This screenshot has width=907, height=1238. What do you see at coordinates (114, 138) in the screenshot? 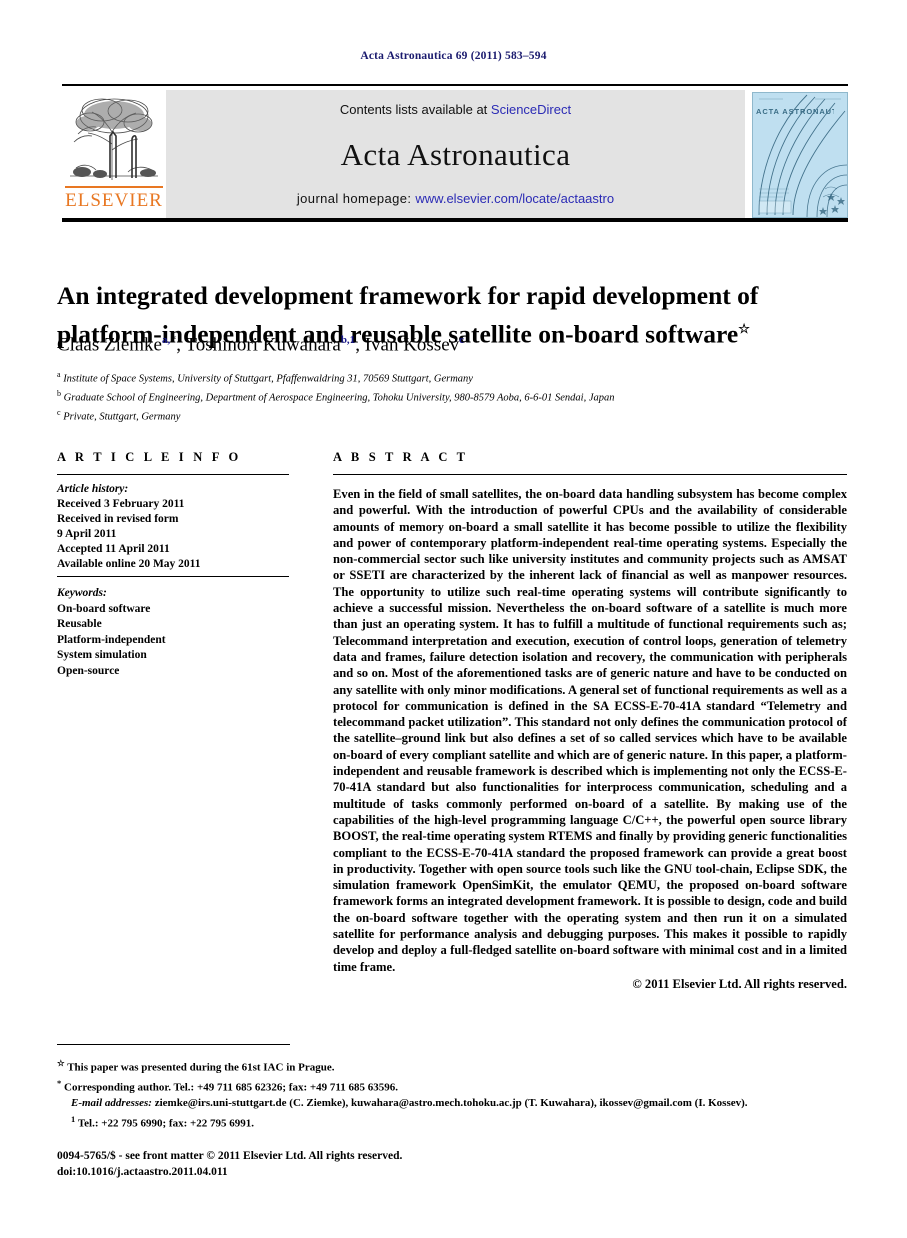
I see `elsevier-tree-icon` at bounding box center [114, 138].